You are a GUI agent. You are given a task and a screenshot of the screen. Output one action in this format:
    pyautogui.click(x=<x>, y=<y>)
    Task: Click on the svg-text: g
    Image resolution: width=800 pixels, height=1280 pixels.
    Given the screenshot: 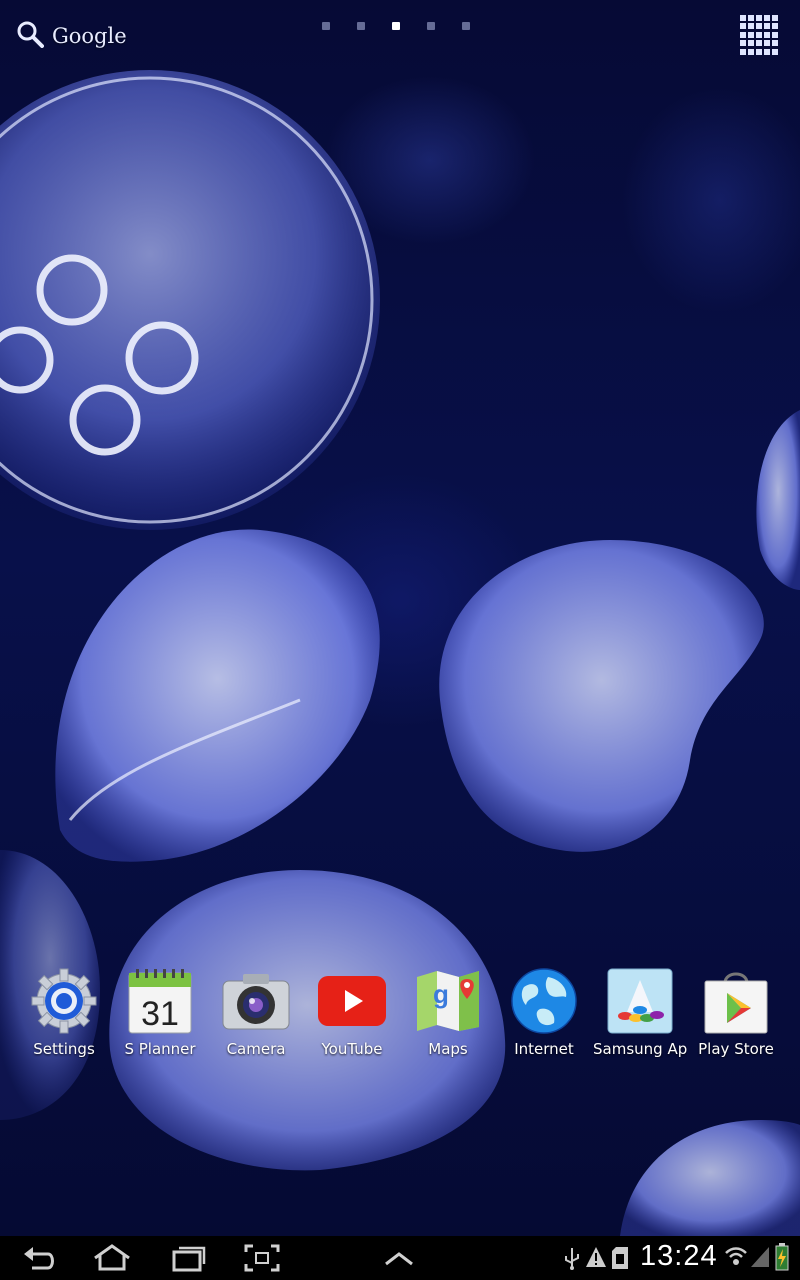 What is the action you would take?
    pyautogui.click(x=441, y=994)
    